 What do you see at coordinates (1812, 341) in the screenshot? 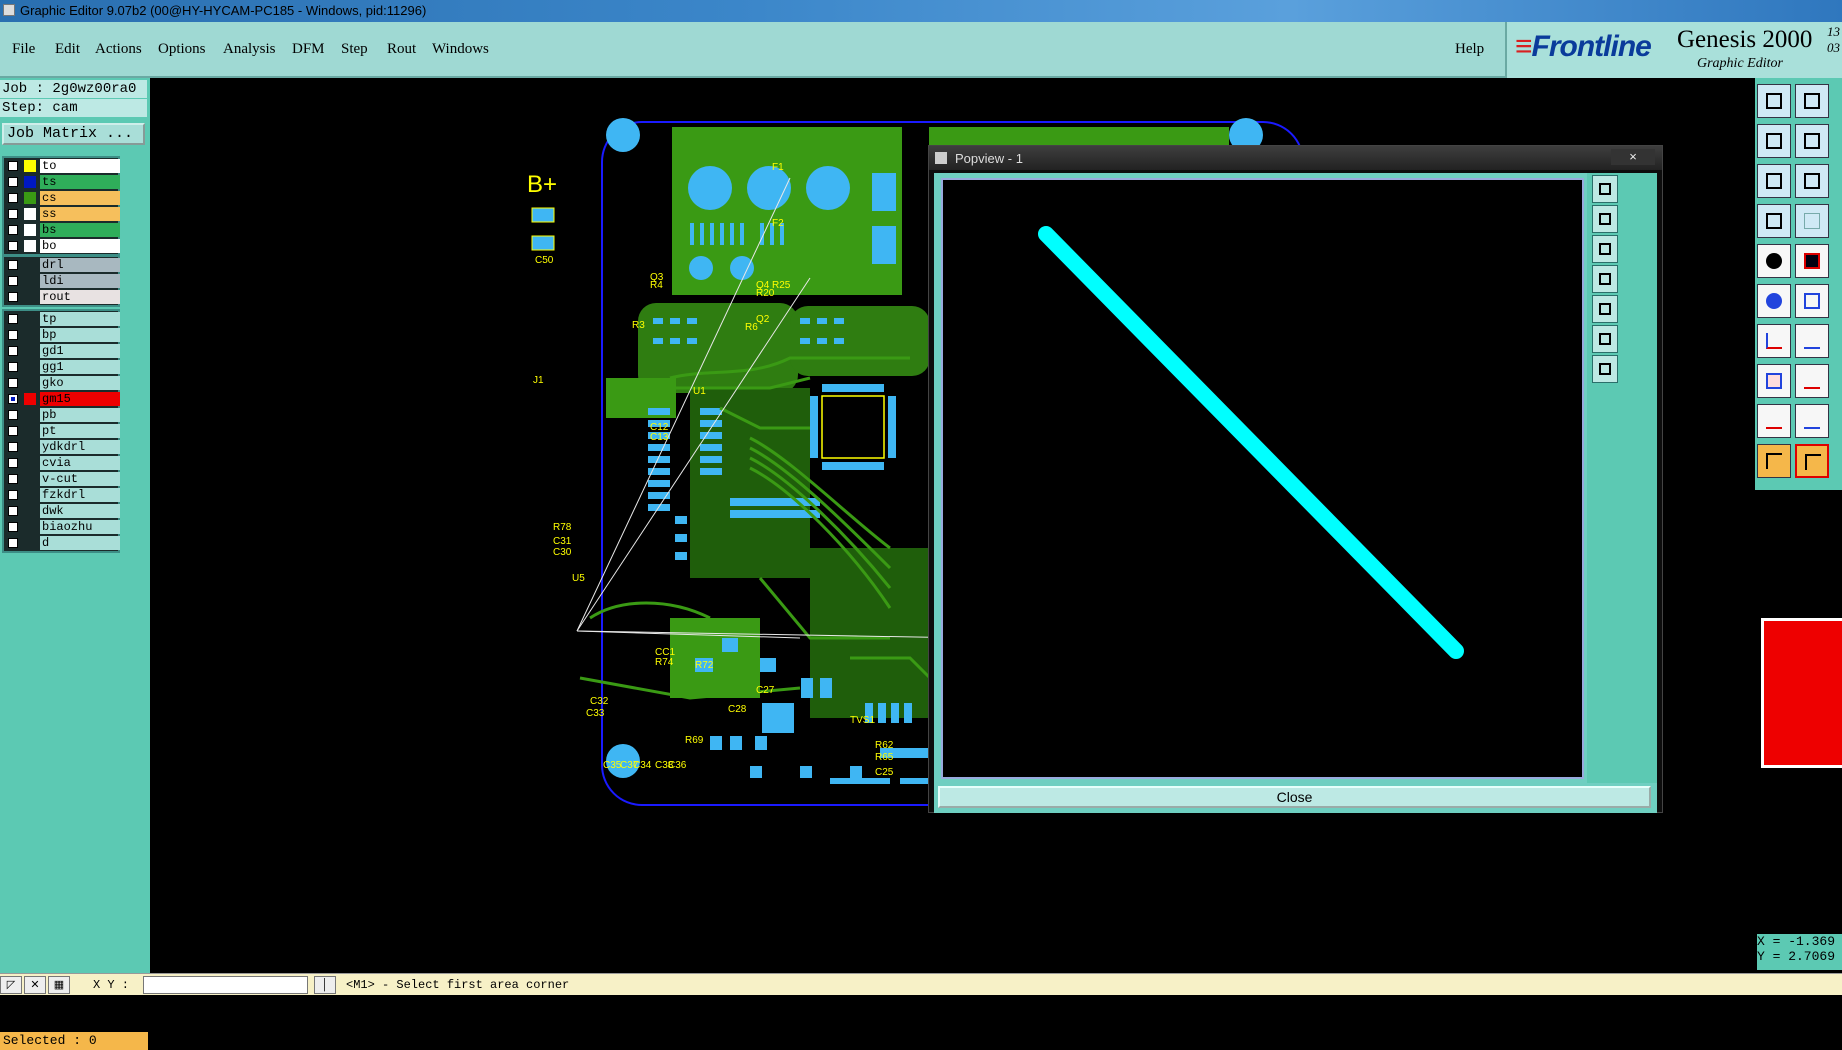
I see `tool-line-blue-icon` at bounding box center [1812, 341].